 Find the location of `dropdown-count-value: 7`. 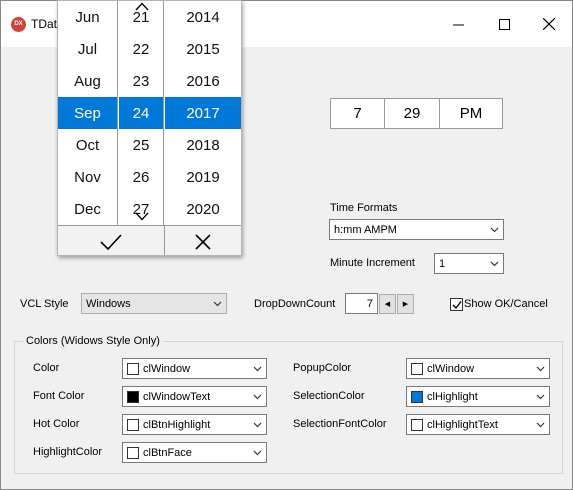

dropdown-count-value: 7 is located at coordinates (369, 304).